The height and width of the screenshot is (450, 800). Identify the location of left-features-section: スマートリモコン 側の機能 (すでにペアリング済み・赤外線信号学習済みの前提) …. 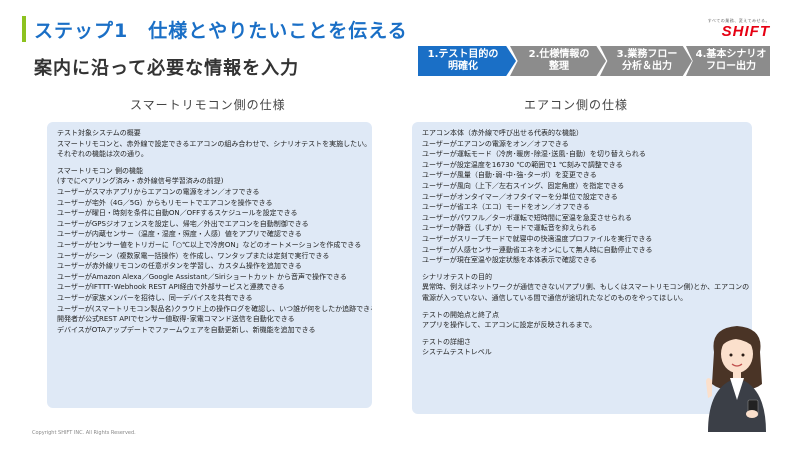
(214, 251).